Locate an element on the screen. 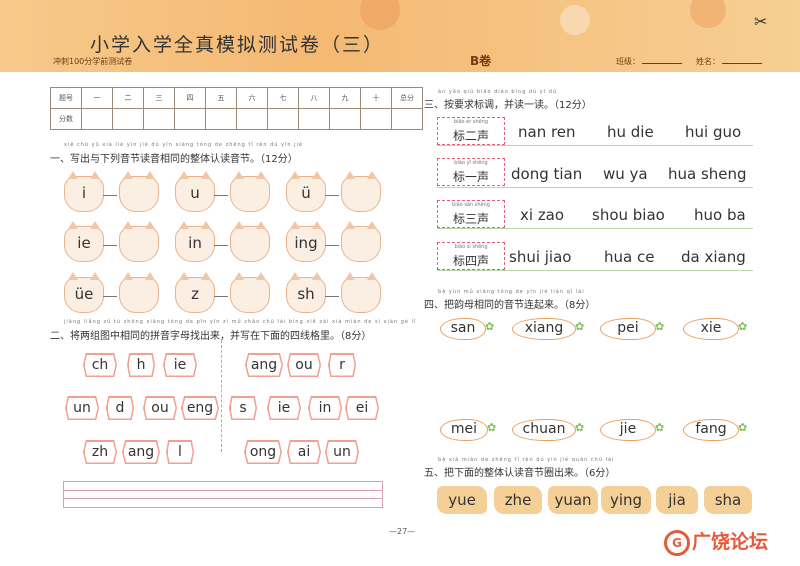 Image resolution: width=800 pixels, height=566 pixels. tone-pinyin: biāo sān shēng is located at coordinates (471, 205).